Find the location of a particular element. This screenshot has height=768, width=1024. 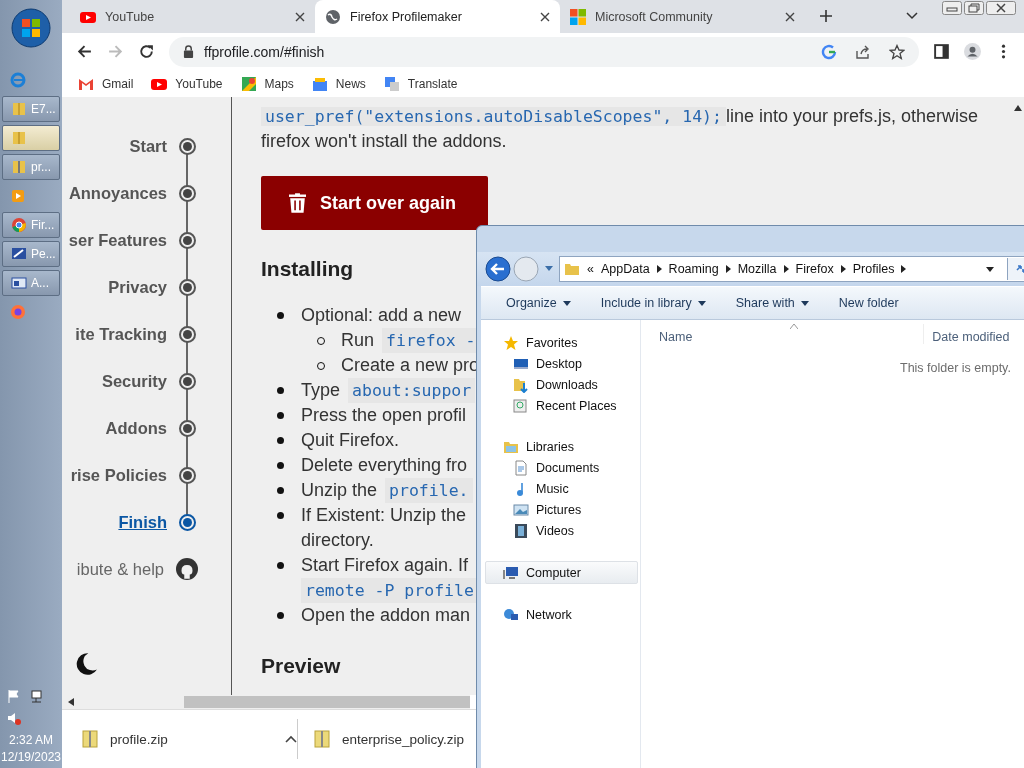

list-text: Start Firefox again. If is located at coordinates (385, 565).